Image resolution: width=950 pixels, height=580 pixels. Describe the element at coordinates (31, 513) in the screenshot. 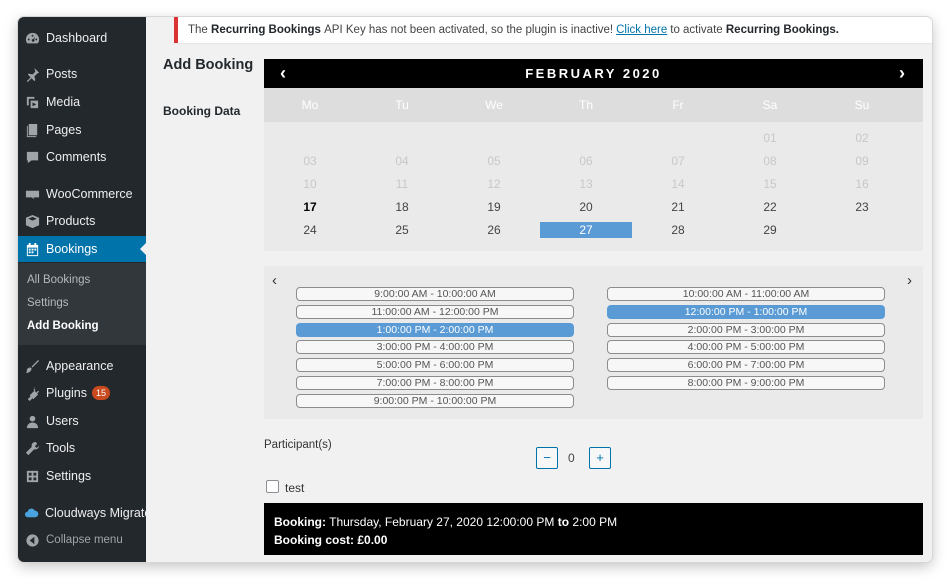

I see `cloud-icon` at that location.